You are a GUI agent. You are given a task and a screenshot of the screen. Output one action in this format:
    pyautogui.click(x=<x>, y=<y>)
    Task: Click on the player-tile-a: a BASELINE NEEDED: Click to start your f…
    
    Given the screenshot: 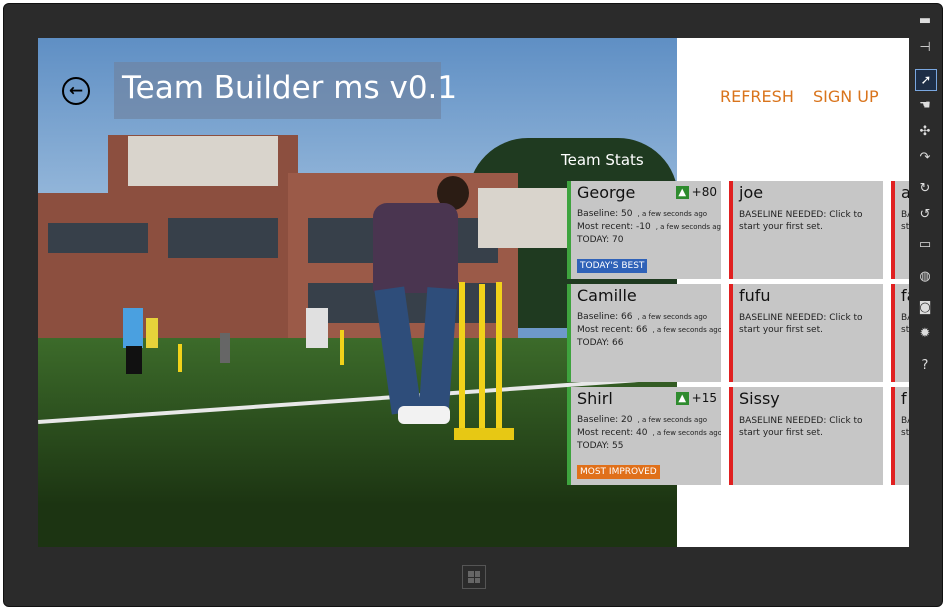 What is the action you would take?
    pyautogui.click(x=900, y=230)
    